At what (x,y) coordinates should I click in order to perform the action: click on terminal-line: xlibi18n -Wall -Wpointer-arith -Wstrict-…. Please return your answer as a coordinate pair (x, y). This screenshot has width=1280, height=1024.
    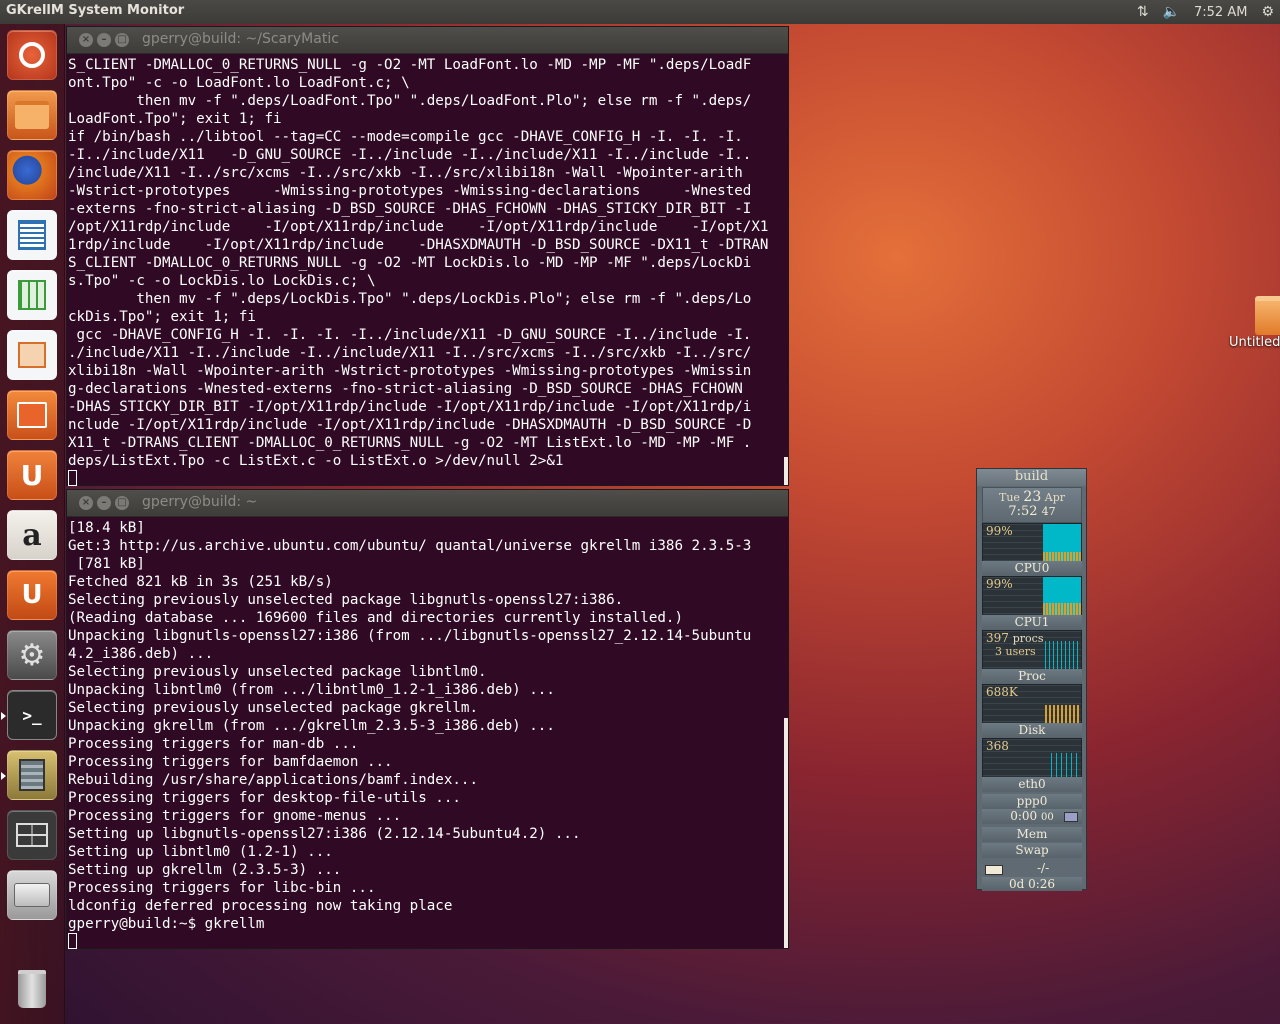
    Looking at the image, I should click on (410, 371).